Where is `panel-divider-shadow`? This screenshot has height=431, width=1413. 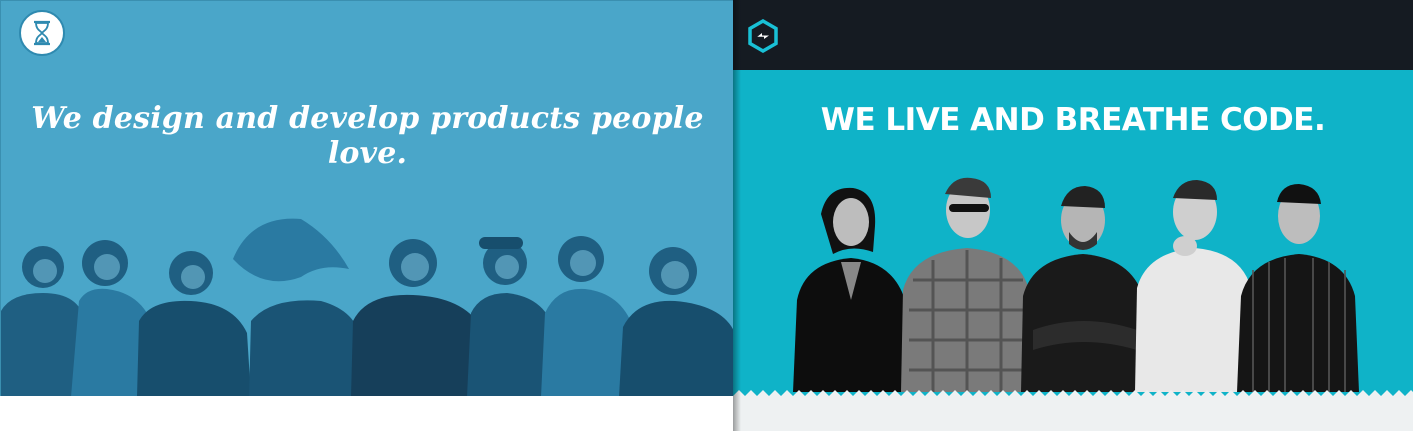
panel-divider-shadow is located at coordinates (737, 215).